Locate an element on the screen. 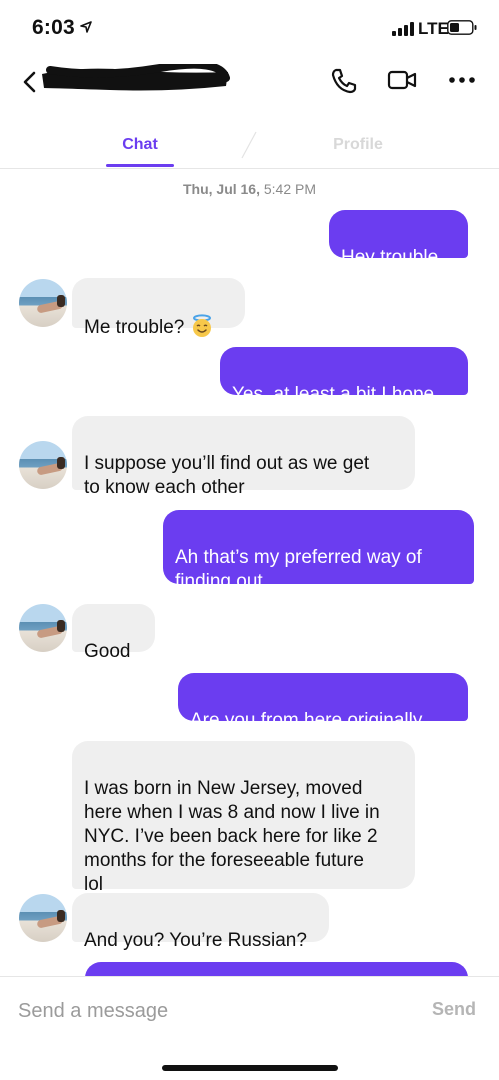 The image size is (499, 1080). message-text: Are you from here originally is located at coordinates (306, 720).